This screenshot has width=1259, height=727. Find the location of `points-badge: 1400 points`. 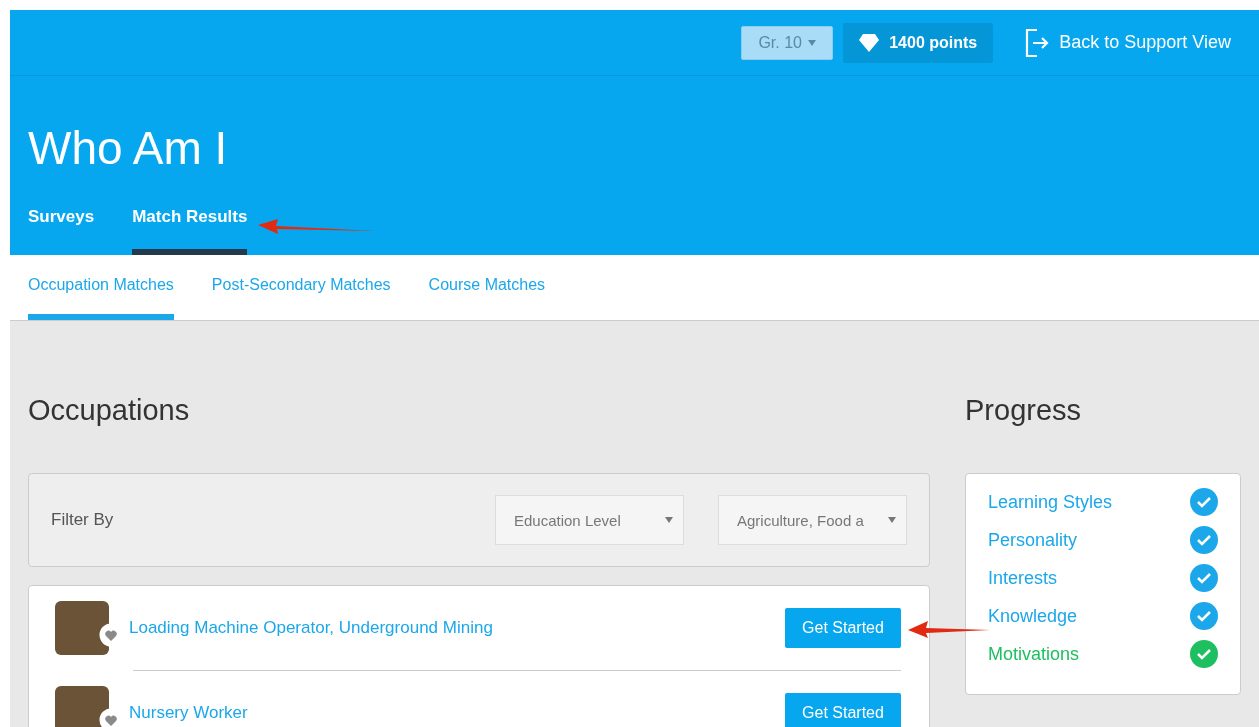

points-badge: 1400 points is located at coordinates (918, 42).